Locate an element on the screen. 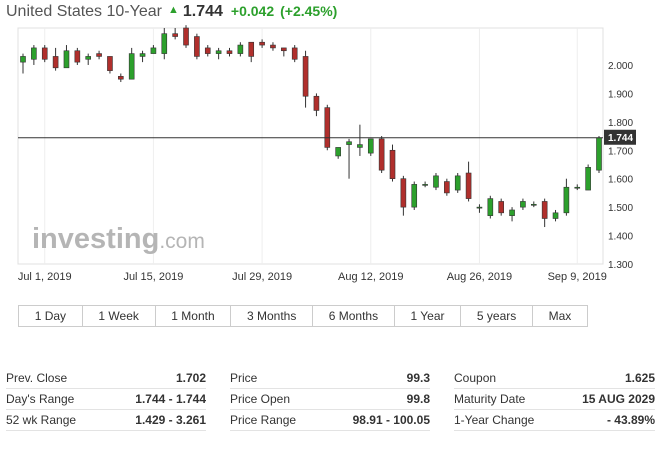 This screenshot has width=666, height=449. x-tick-label: Jul 15, 2019 is located at coordinates (153, 277).